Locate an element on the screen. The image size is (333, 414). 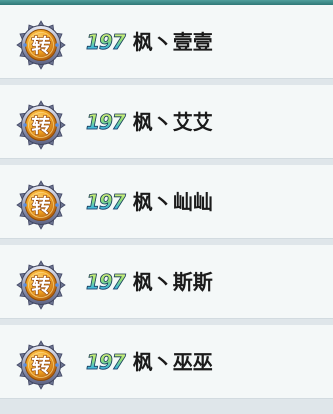
player-name: 枫丶屾屾 is located at coordinates (172, 202).